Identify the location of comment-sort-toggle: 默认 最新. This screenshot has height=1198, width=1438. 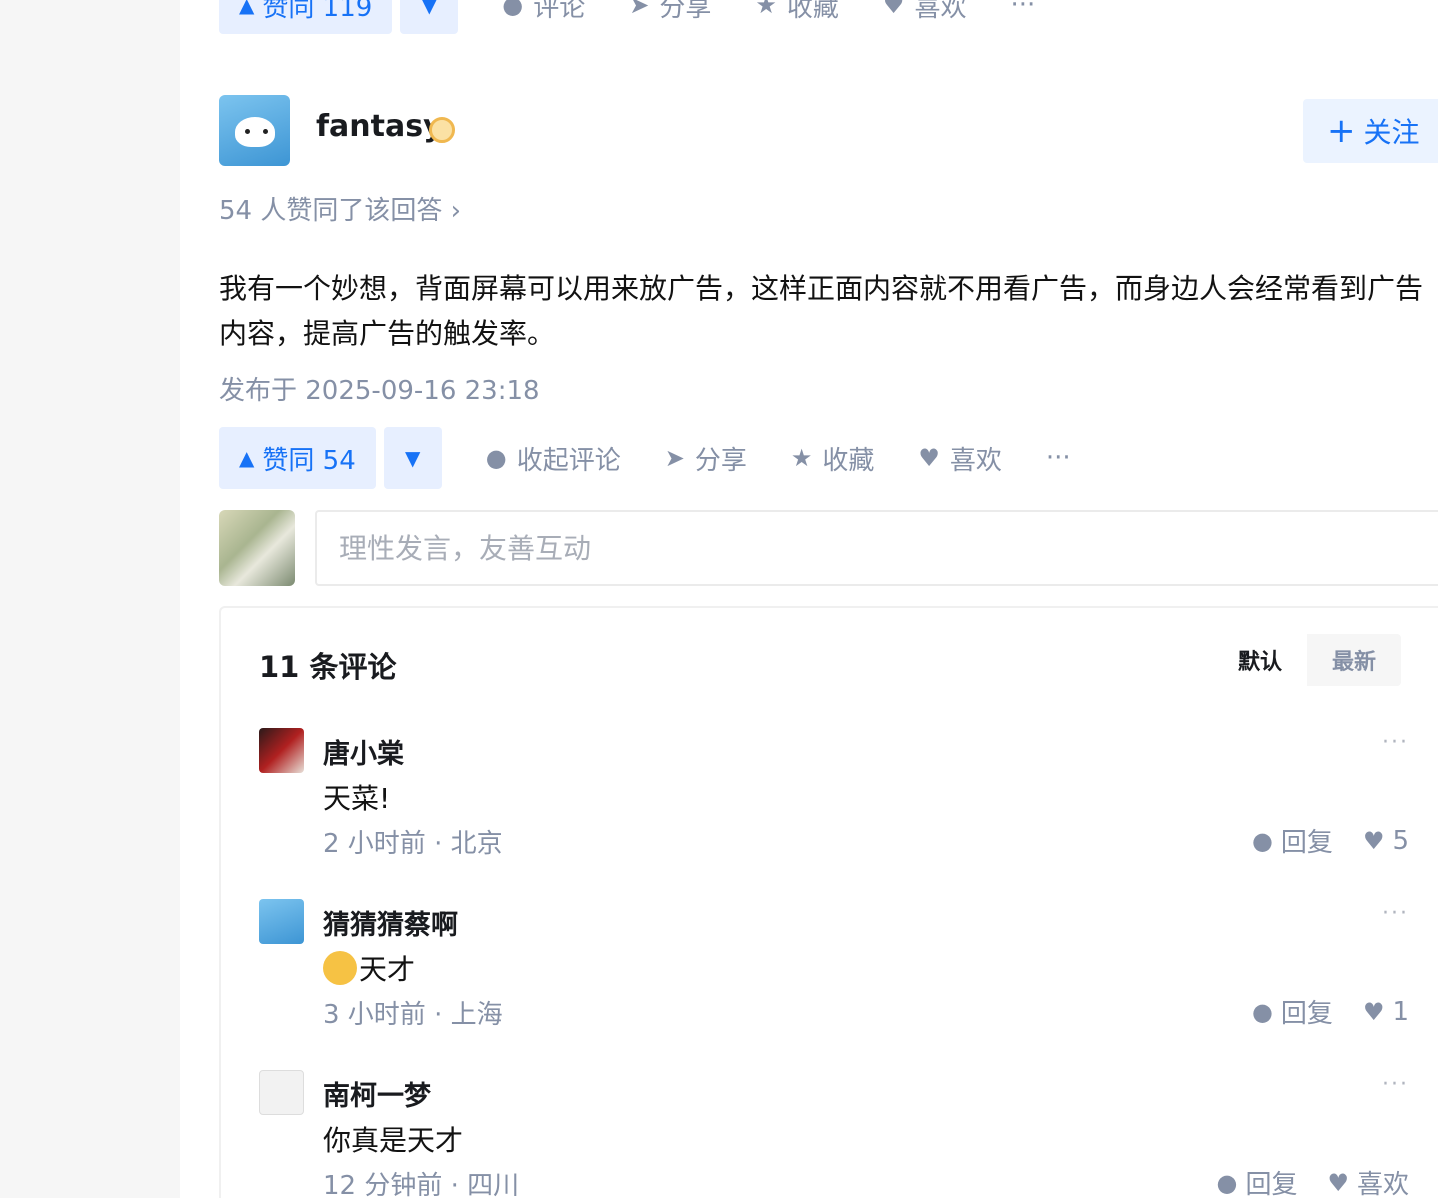
(1307, 660).